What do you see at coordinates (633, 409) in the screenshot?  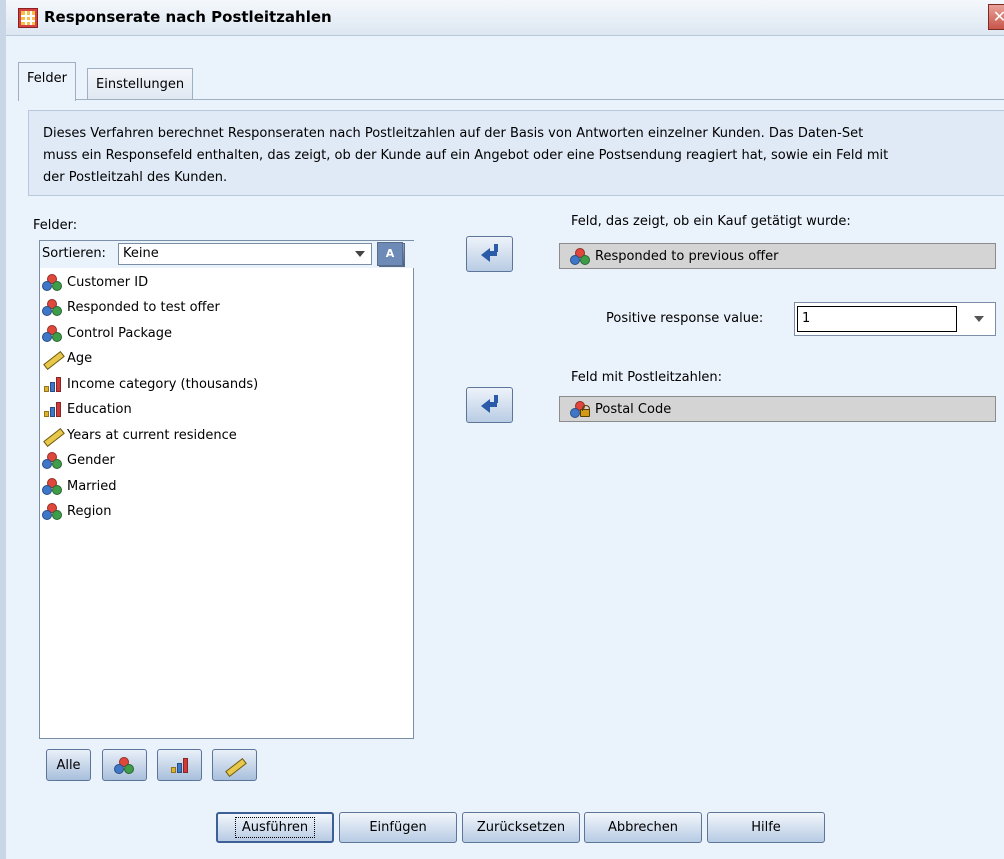 I see `postal-field-value: Postal Code` at bounding box center [633, 409].